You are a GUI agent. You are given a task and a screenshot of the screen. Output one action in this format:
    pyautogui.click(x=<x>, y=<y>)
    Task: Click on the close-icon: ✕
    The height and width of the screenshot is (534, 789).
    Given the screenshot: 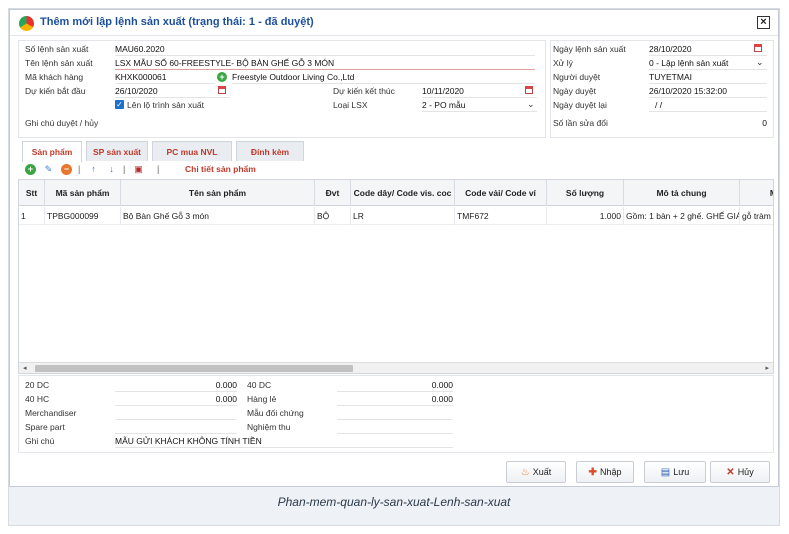 What is the action you would take?
    pyautogui.click(x=730, y=472)
    